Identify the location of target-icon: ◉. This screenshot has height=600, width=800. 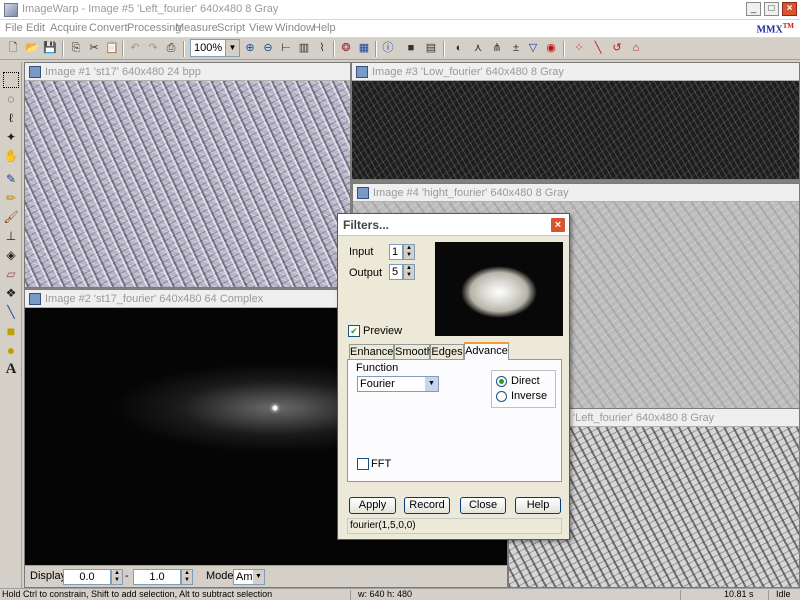
(551, 48).